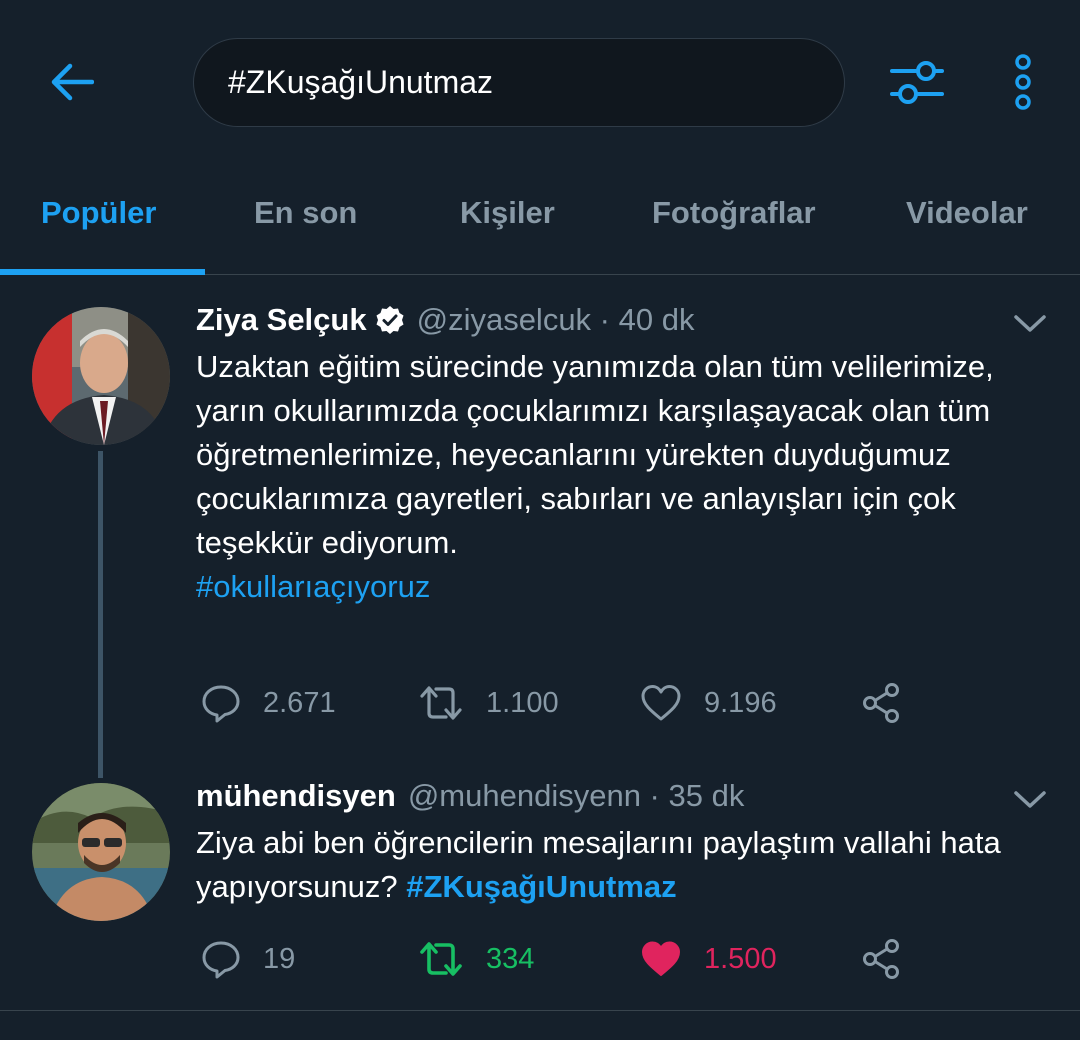 The width and height of the screenshot is (1080, 1040). Describe the element at coordinates (576, 959) in the screenshot. I see `tweet-actions: 19 334 1.500` at that location.